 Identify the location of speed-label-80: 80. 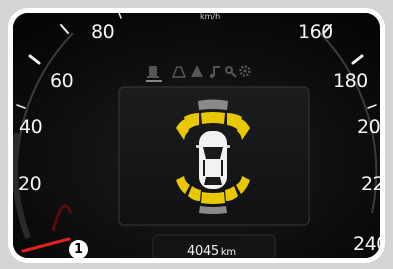
(103, 32).